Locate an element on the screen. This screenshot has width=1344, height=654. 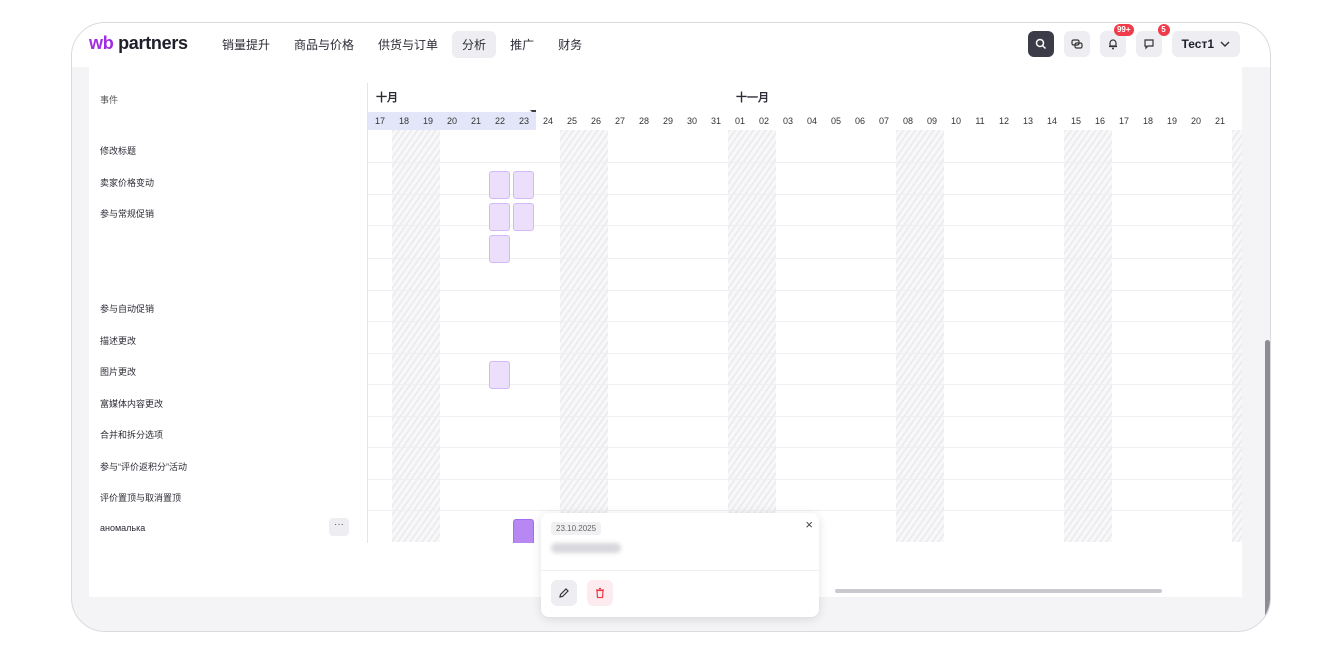
day-header: 01 is located at coordinates (740, 121).